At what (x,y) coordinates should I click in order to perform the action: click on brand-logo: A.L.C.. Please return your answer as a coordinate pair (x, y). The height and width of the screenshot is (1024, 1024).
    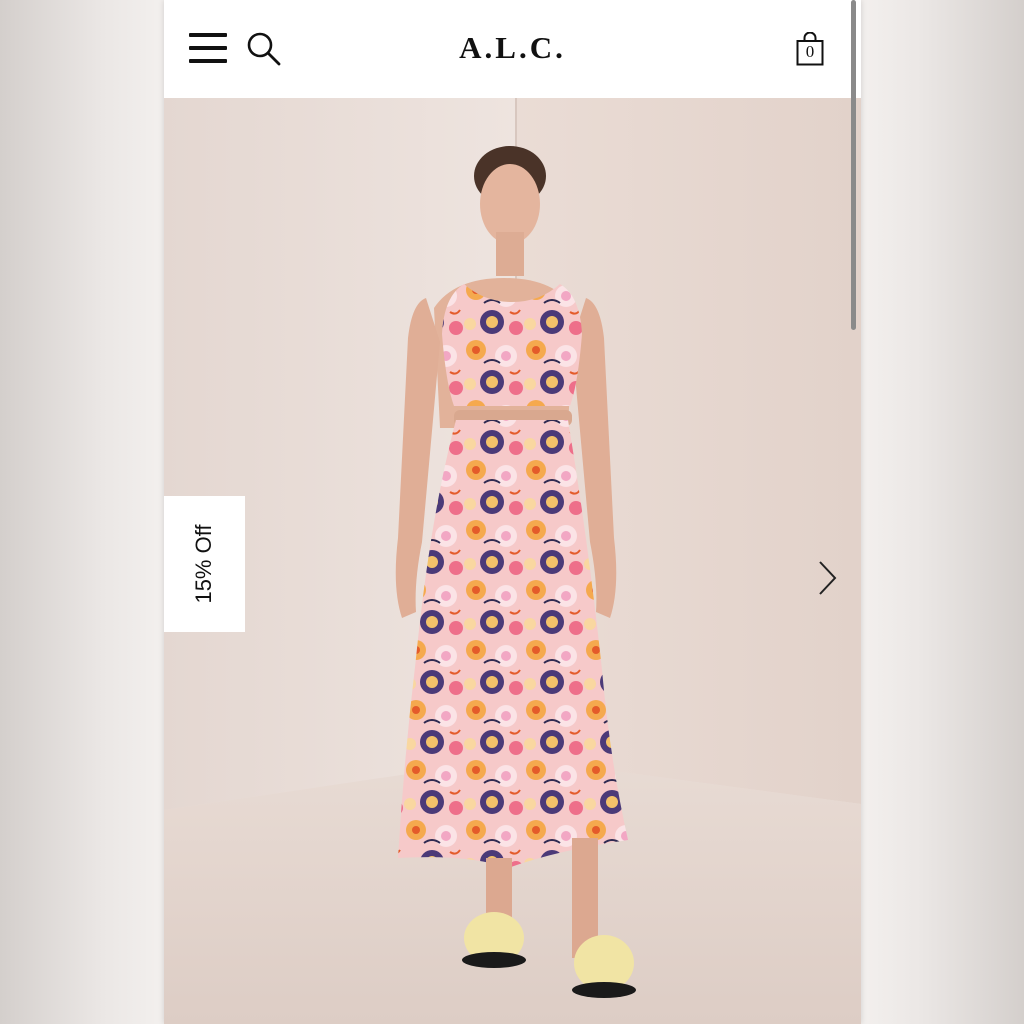
    Looking at the image, I should click on (512, 48).